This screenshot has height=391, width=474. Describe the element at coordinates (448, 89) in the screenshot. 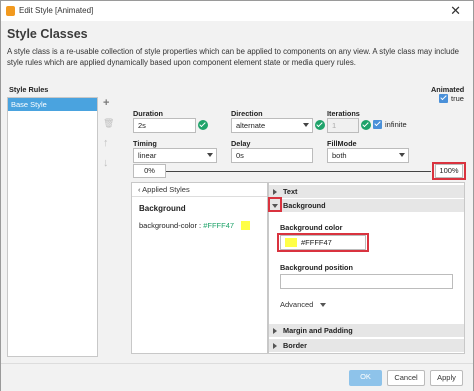

I see `animated-label: Animated` at that location.